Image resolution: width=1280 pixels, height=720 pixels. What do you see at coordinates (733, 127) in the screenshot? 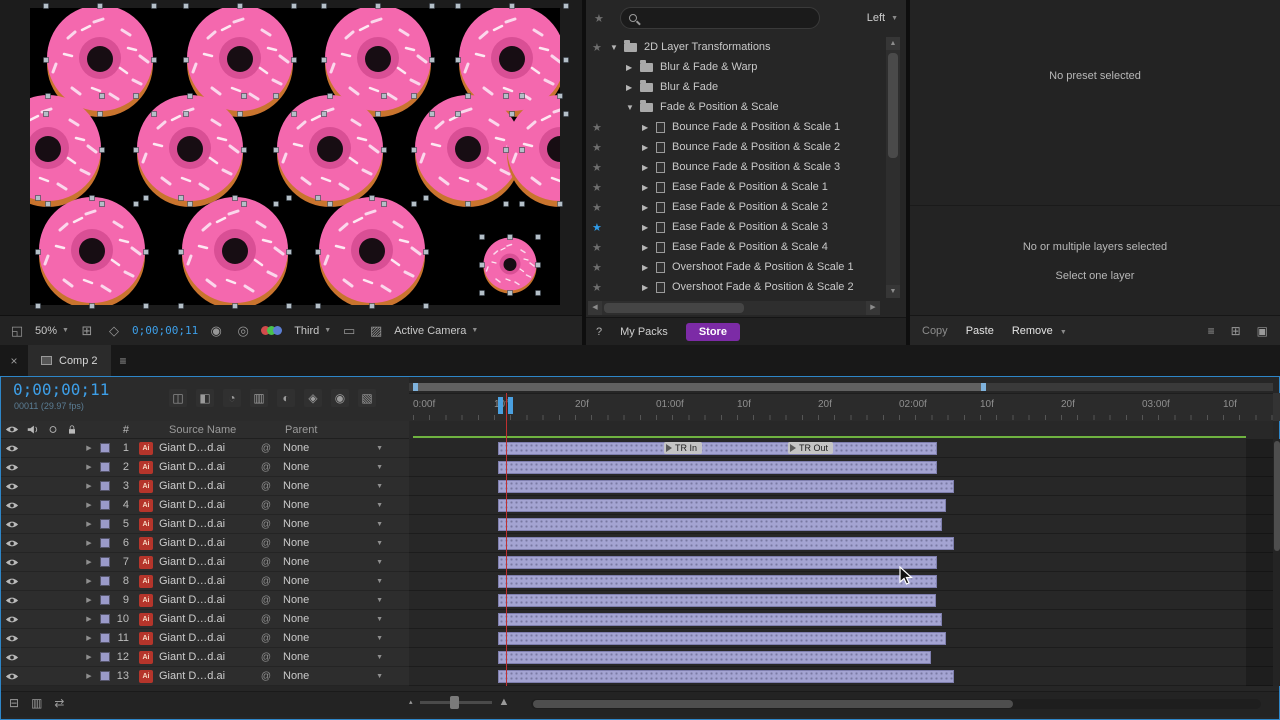
I see `tree-preset-row: ★ ▶ Bounce Fade & Position & Scale 1` at bounding box center [733, 127].